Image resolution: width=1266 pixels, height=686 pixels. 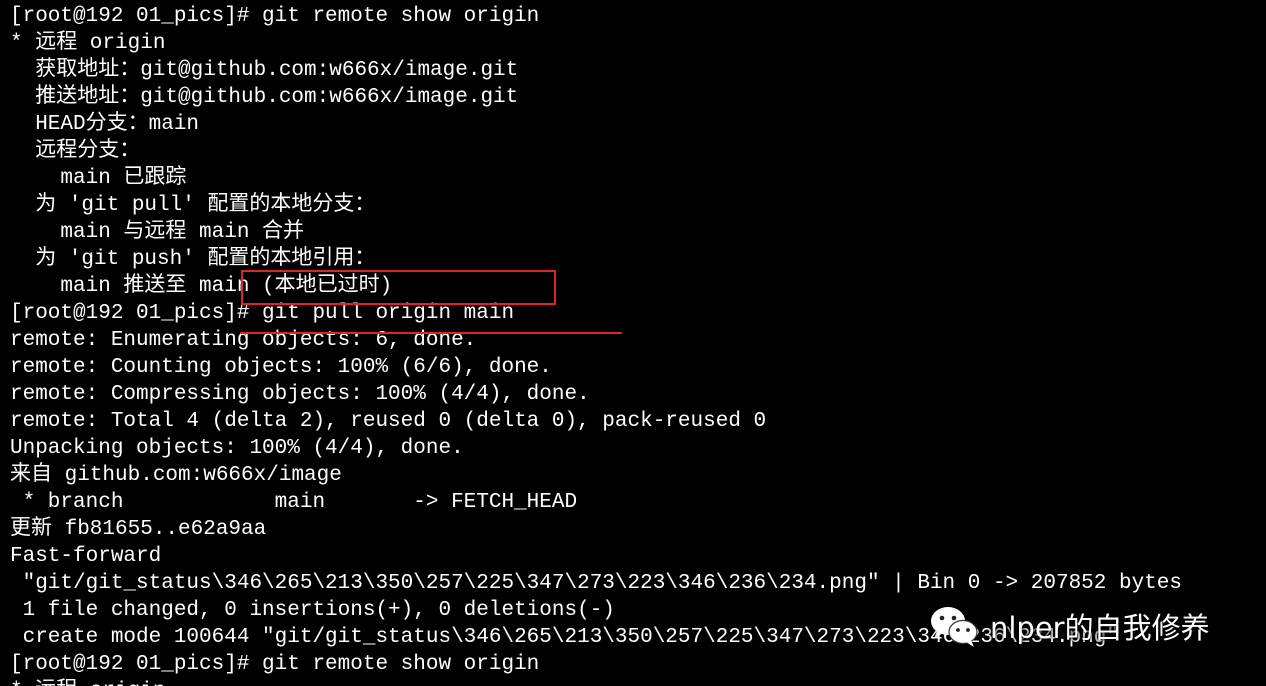 What do you see at coordinates (954, 627) in the screenshot?
I see `wechat-icon` at bounding box center [954, 627].